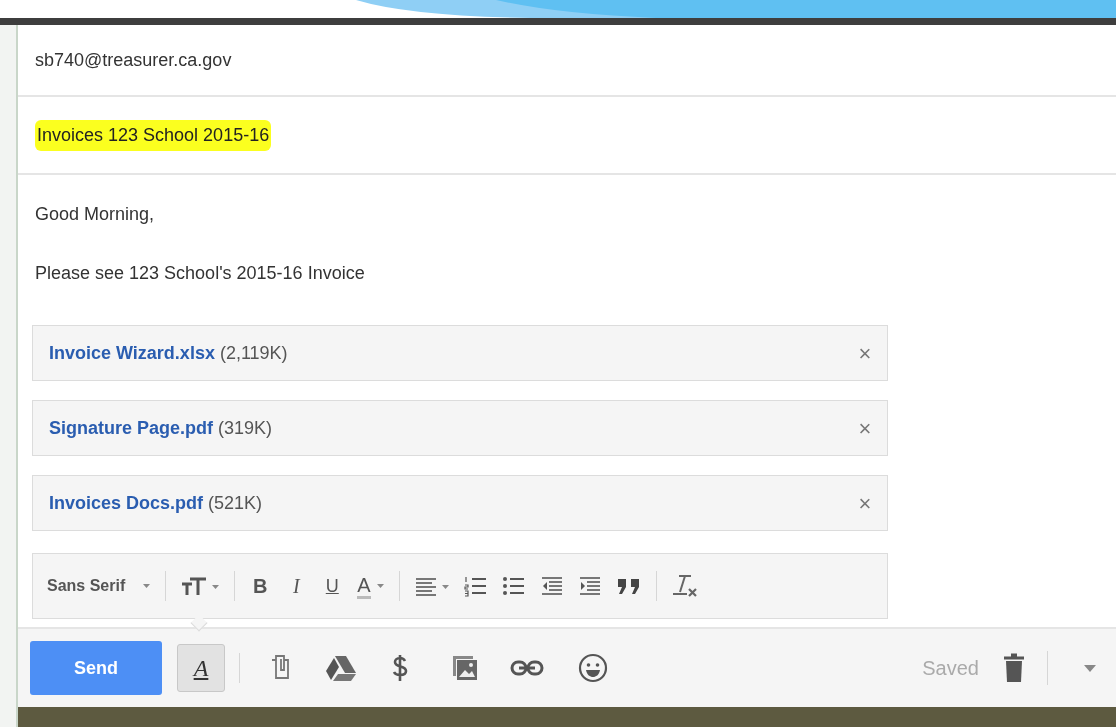 Image resolution: width=1116 pixels, height=727 pixels. Describe the element at coordinates (99, 586) in the screenshot. I see `font-dropdown: Sans Serif` at that location.